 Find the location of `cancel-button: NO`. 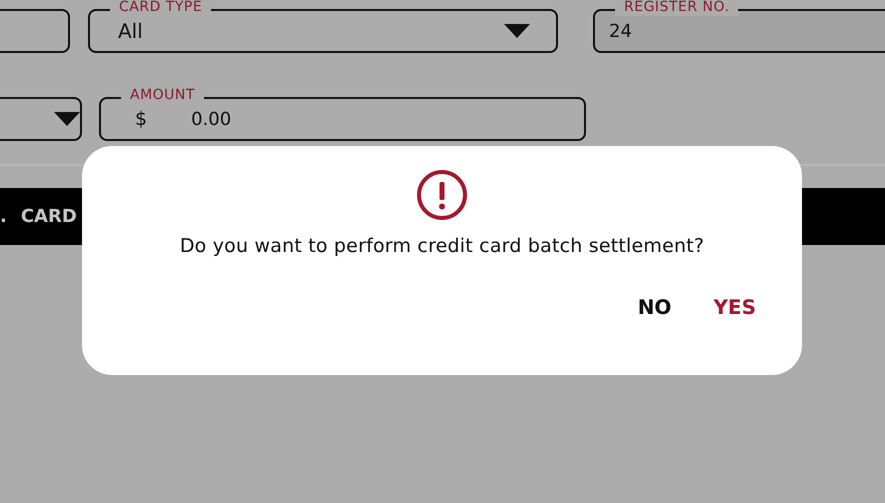

cancel-button: NO is located at coordinates (655, 307).